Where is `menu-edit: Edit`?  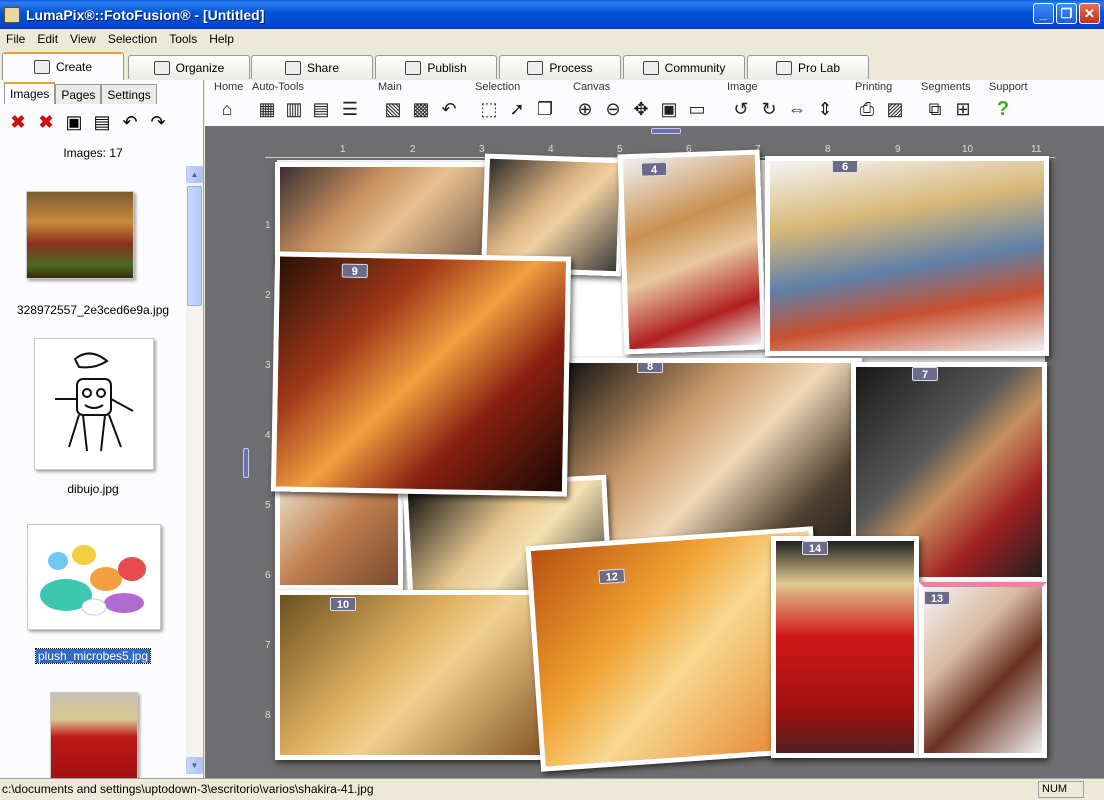 menu-edit: Edit is located at coordinates (47, 39).